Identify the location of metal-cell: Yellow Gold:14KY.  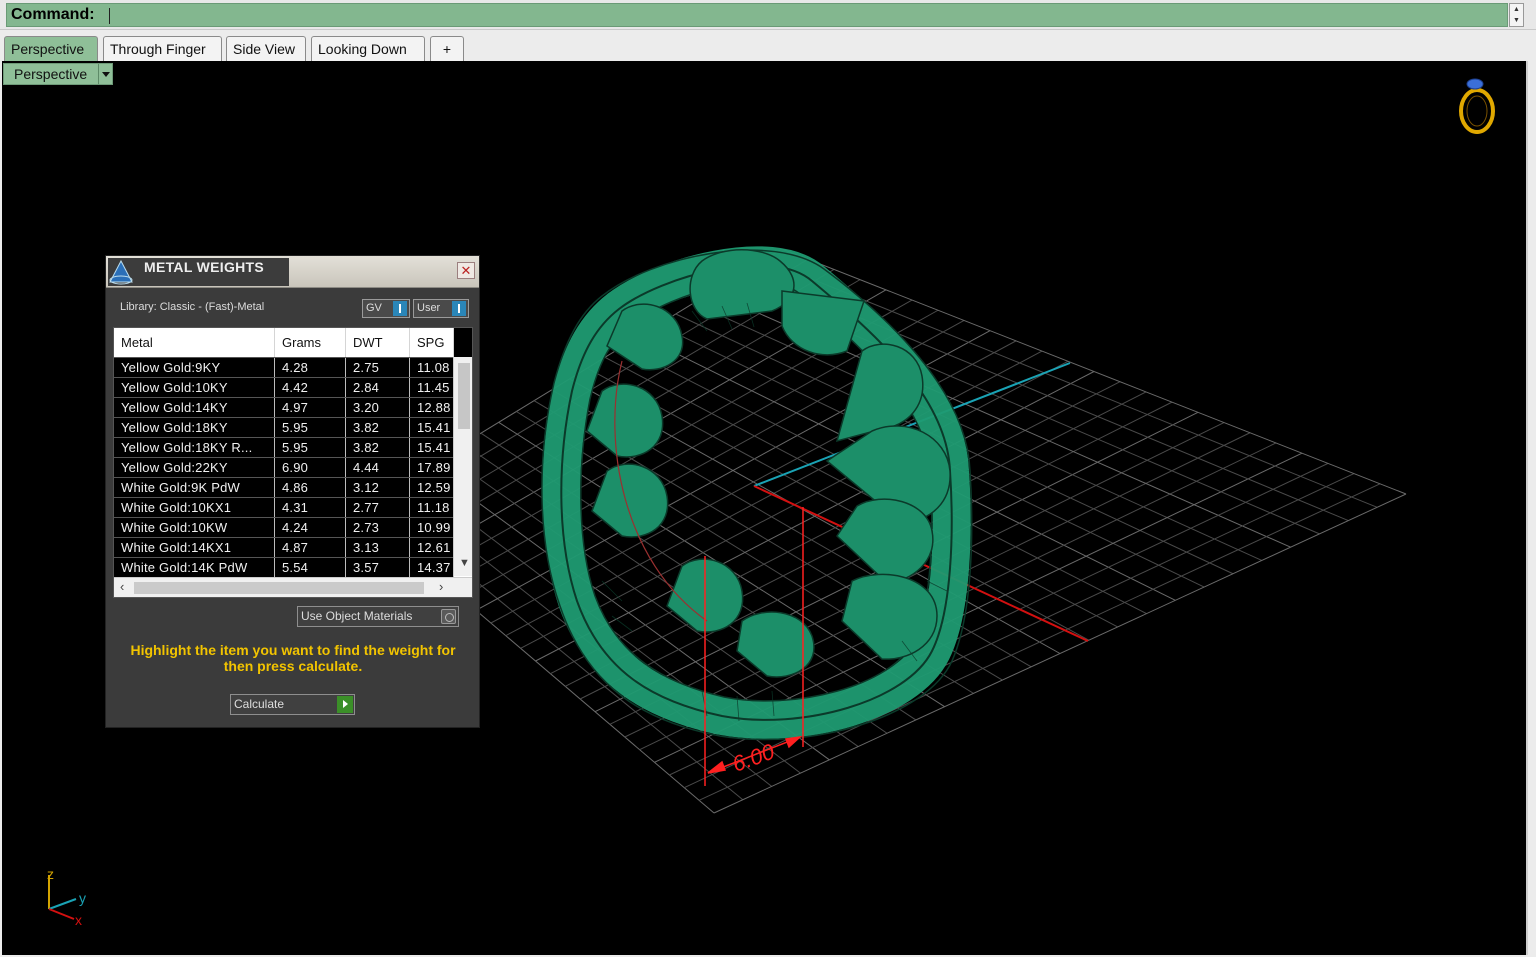
(194, 407).